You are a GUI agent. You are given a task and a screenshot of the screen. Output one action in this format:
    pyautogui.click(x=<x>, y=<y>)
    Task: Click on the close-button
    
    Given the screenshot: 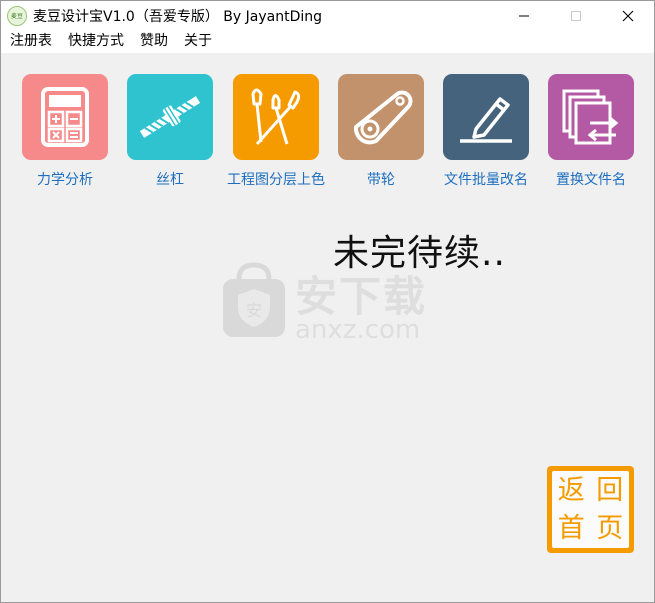 What is the action you would take?
    pyautogui.click(x=628, y=15)
    